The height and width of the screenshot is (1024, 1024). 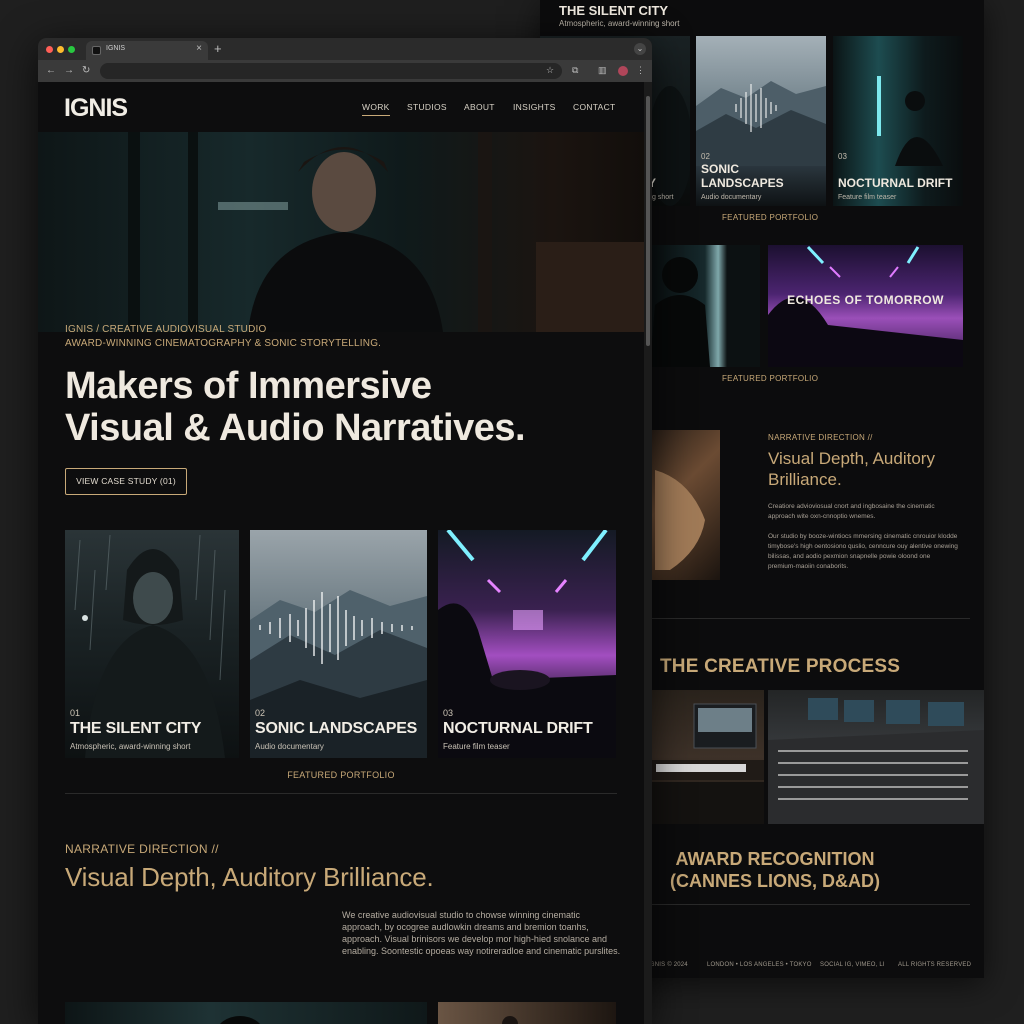 What do you see at coordinates (260, 713) in the screenshot?
I see `card-number: 02` at bounding box center [260, 713].